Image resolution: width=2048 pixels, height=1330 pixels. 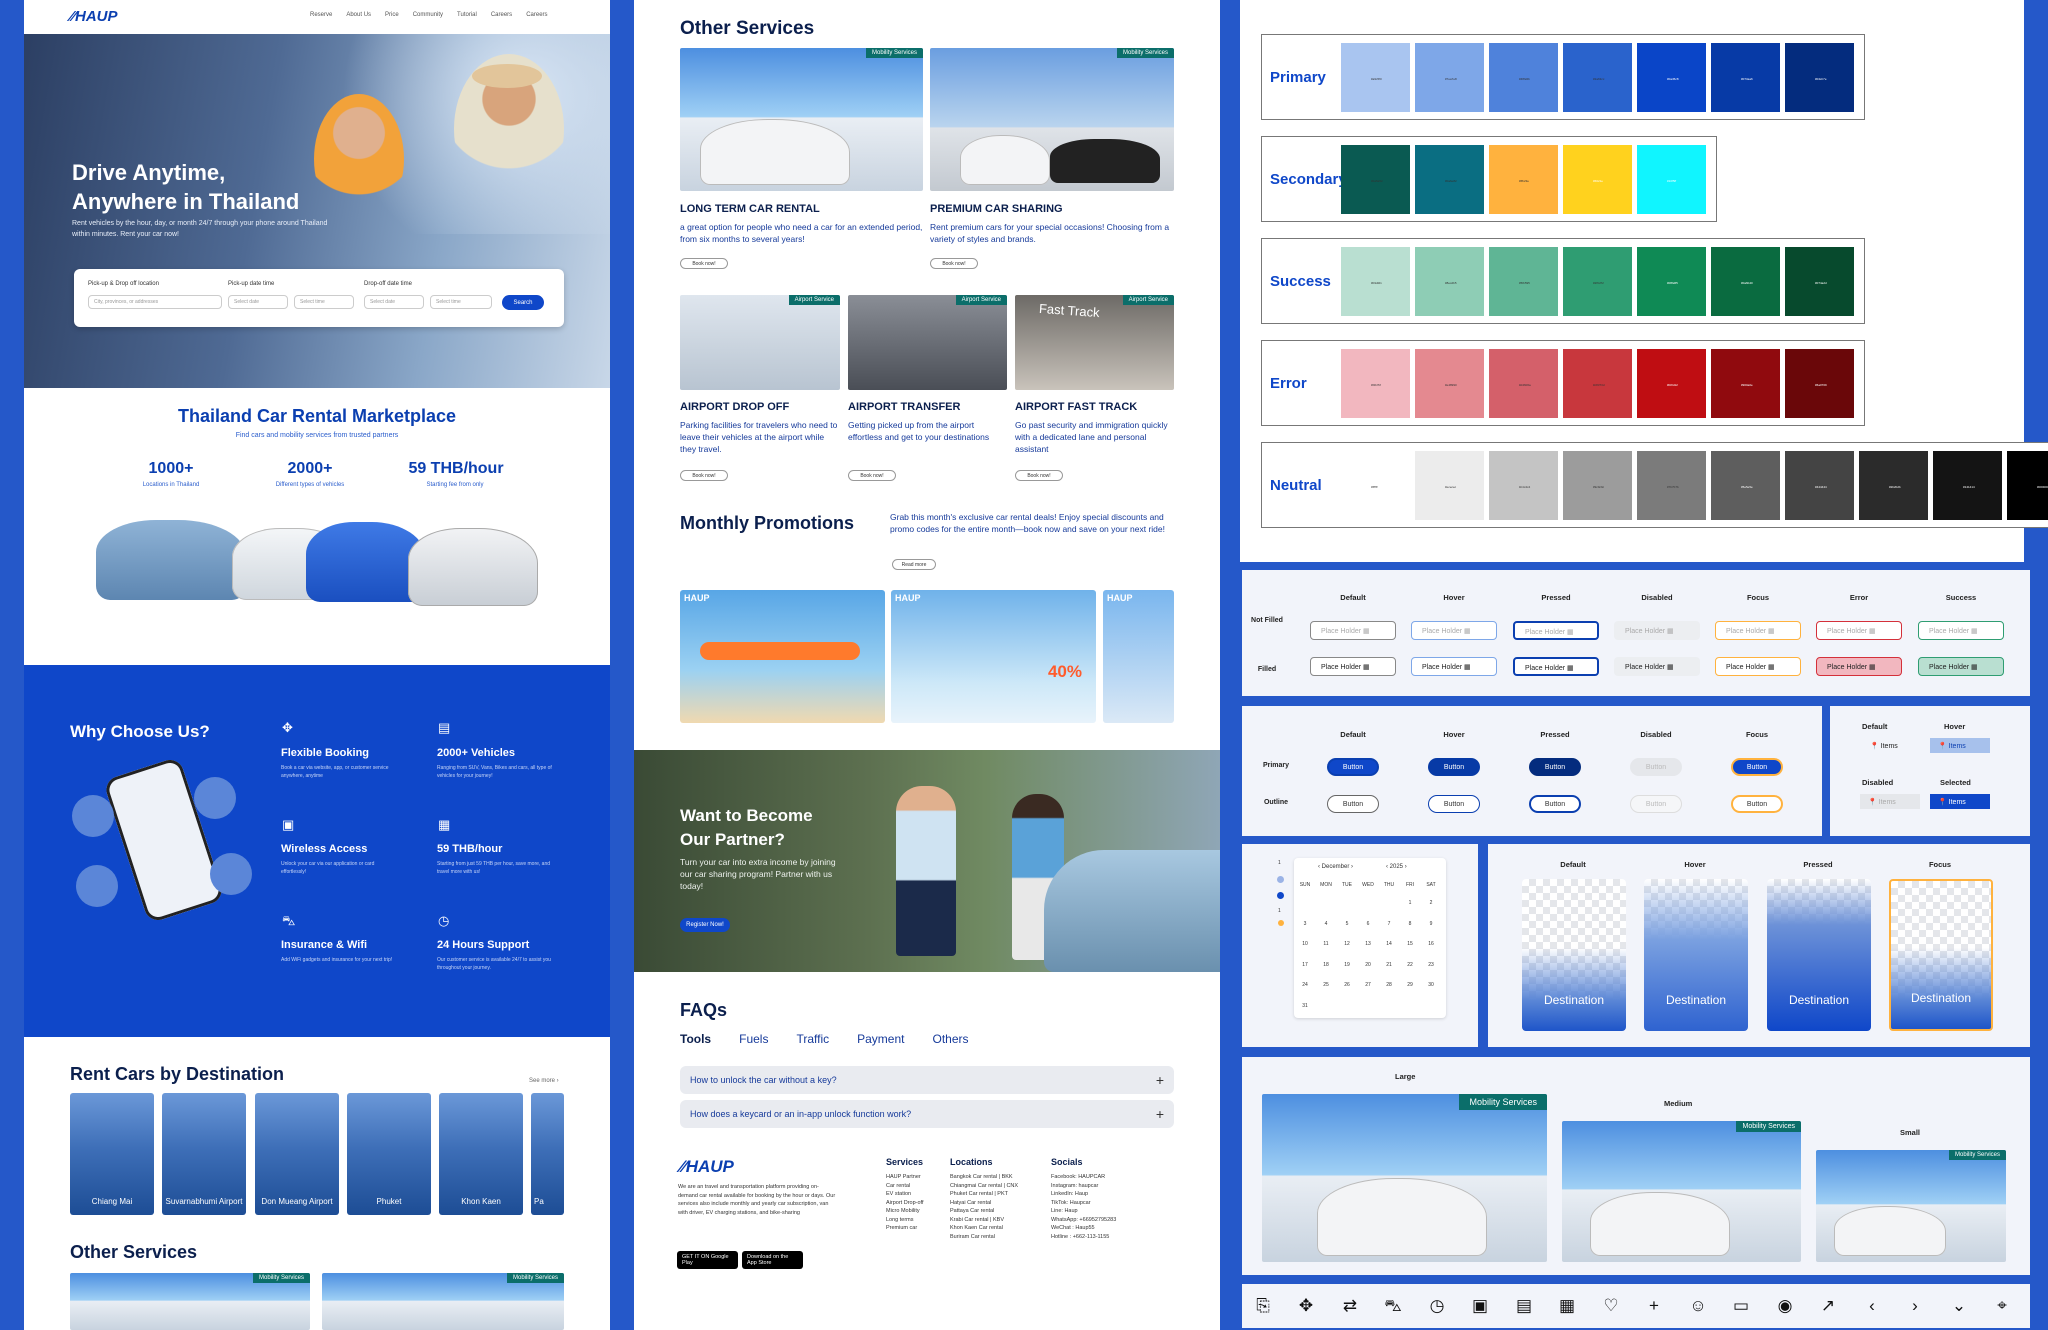 I want to click on dest-card-focus: Destination, so click(x=1941, y=955).